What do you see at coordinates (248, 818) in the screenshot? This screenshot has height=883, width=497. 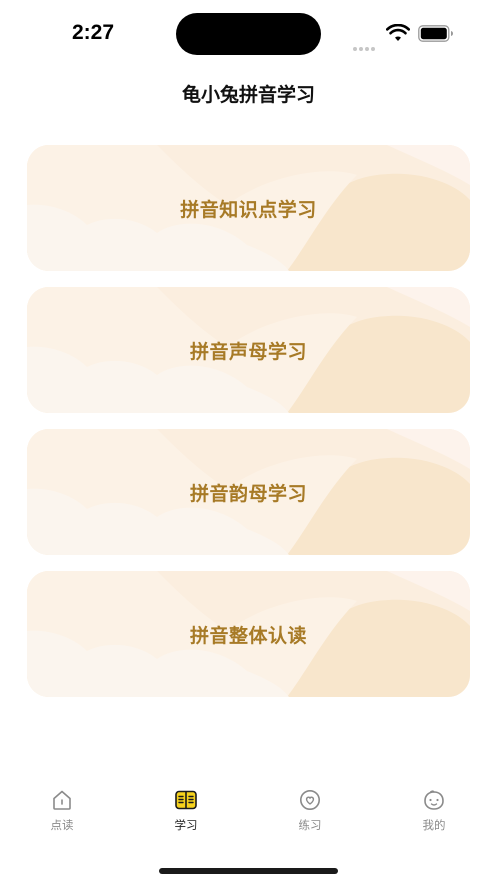 I see `tab-bar: 点读 学习 练习 我的` at bounding box center [248, 818].